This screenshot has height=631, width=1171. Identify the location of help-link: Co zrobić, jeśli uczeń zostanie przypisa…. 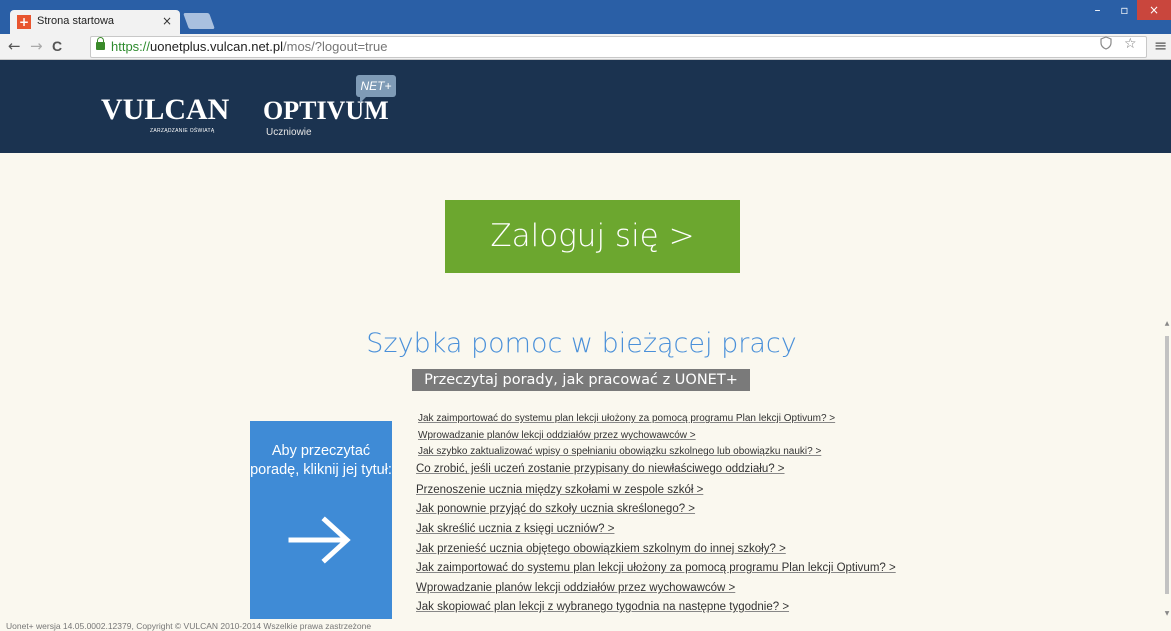
(600, 469).